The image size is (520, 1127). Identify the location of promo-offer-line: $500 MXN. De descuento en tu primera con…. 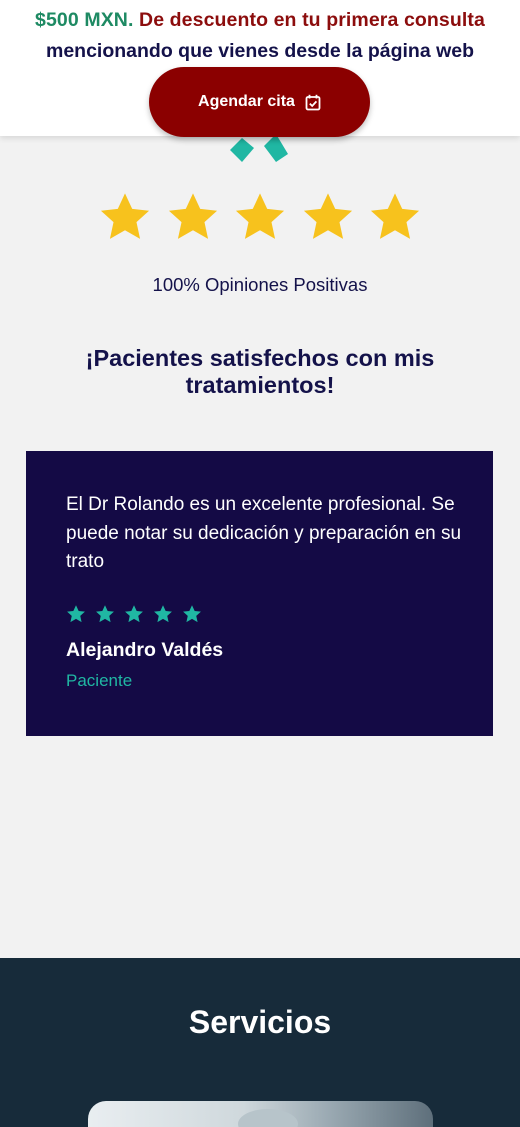
(260, 20).